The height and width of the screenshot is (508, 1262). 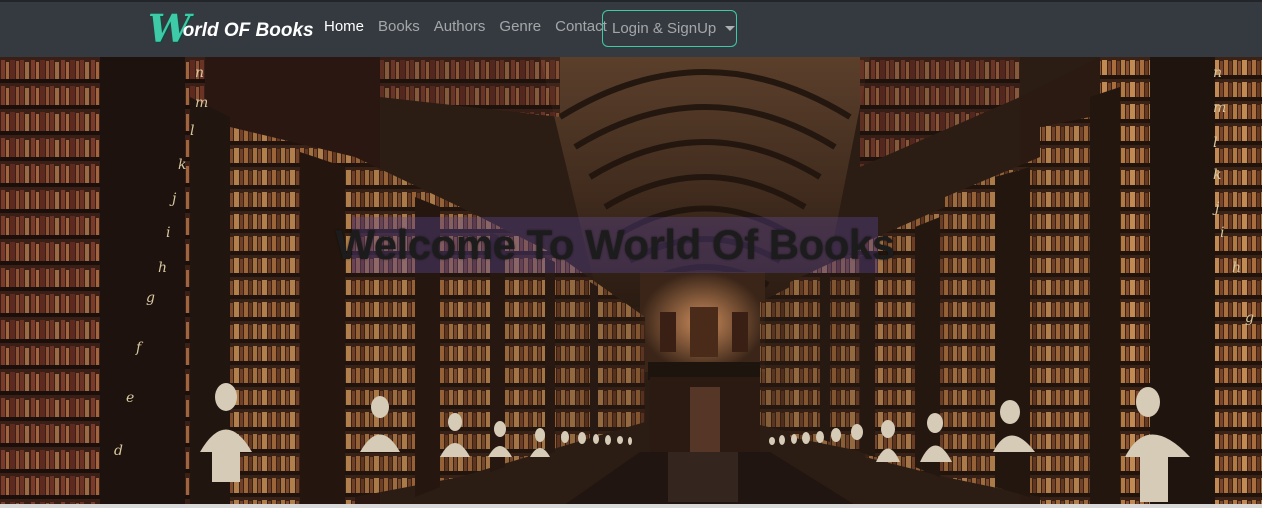 I want to click on brand-logo: W orld OF Books, so click(x=231, y=29).